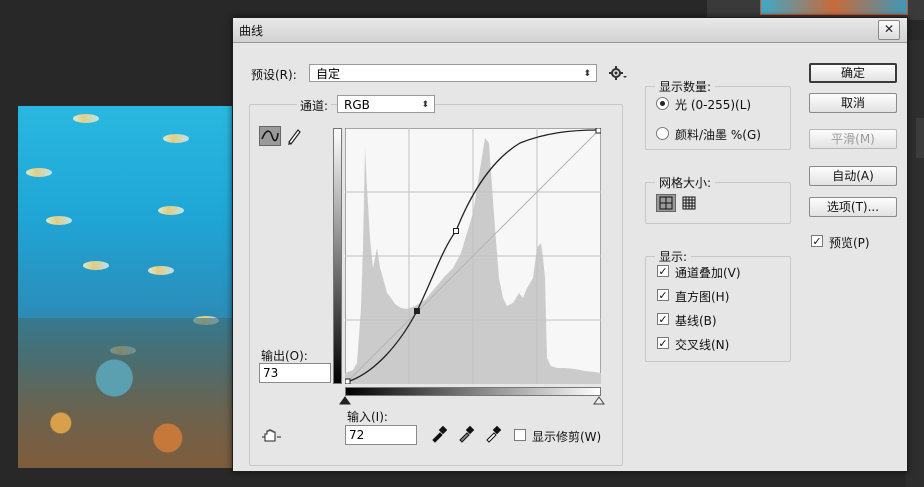 The width and height of the screenshot is (924, 487). Describe the element at coordinates (417, 311) in the screenshot. I see `curve-point-selected` at that location.